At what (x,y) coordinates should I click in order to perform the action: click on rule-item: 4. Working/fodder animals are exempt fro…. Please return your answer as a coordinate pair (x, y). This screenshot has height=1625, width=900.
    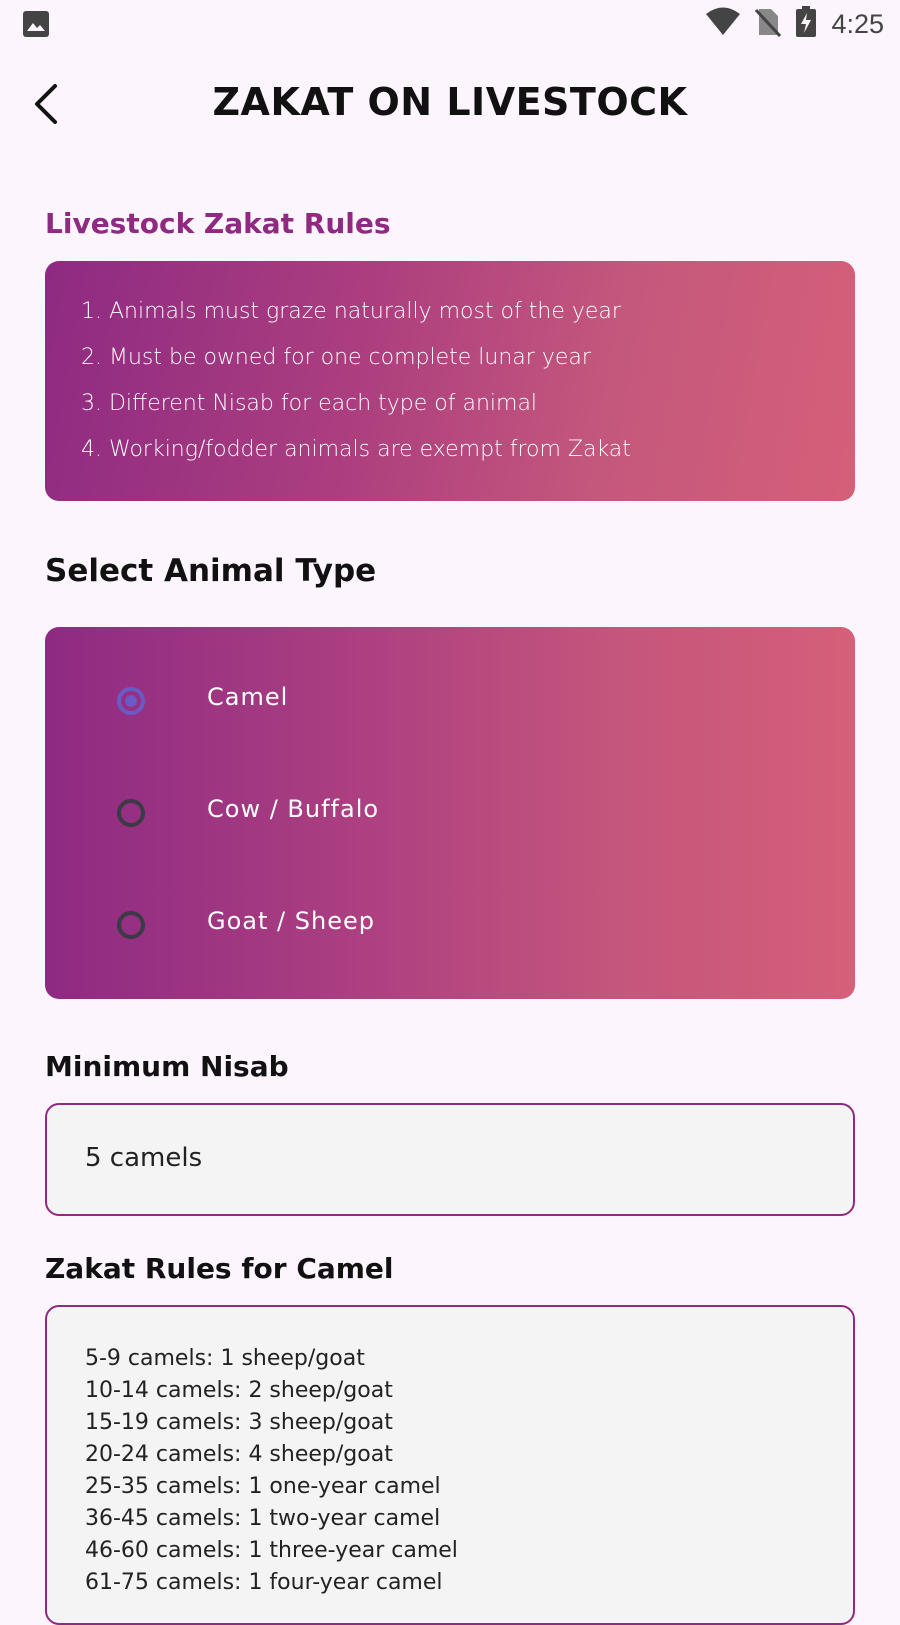
    Looking at the image, I should click on (356, 449).